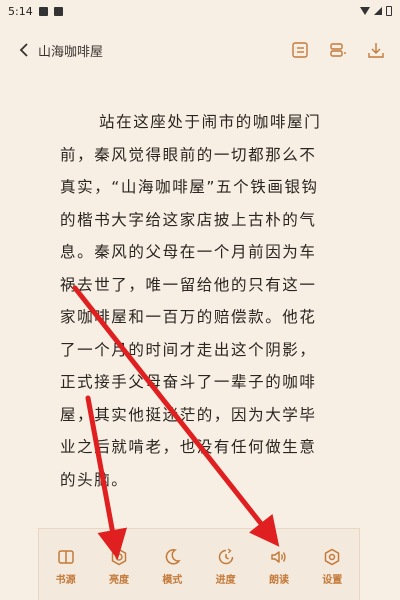  I want to click on book-source-icon, so click(66, 557).